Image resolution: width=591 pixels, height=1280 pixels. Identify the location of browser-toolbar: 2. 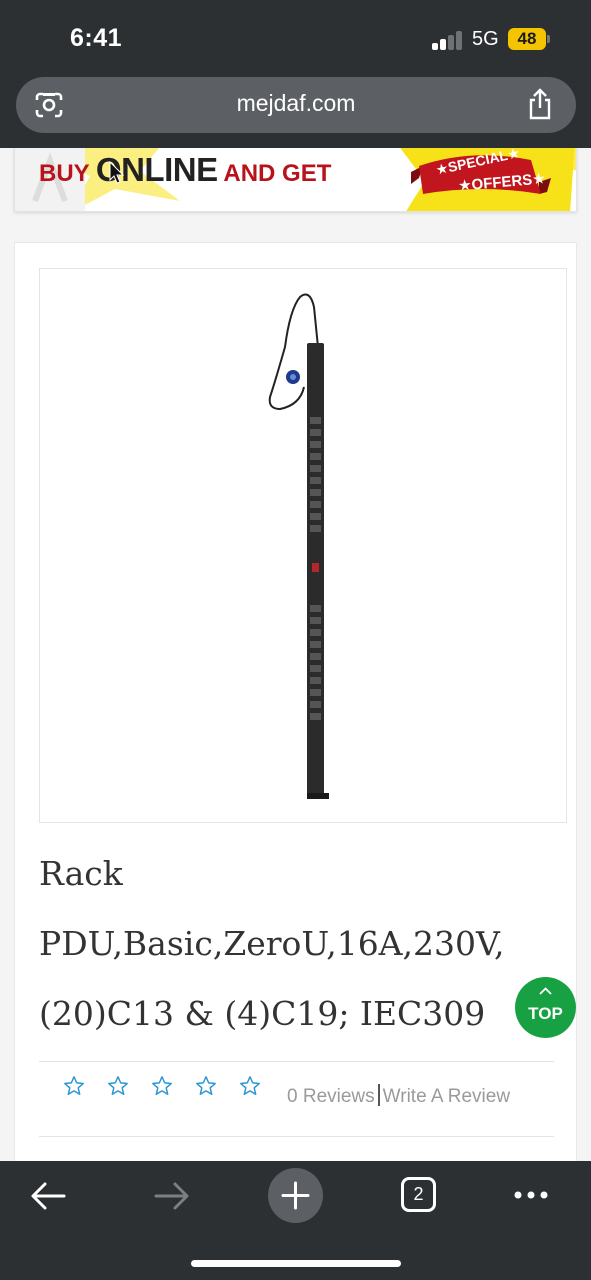
(295, 1220).